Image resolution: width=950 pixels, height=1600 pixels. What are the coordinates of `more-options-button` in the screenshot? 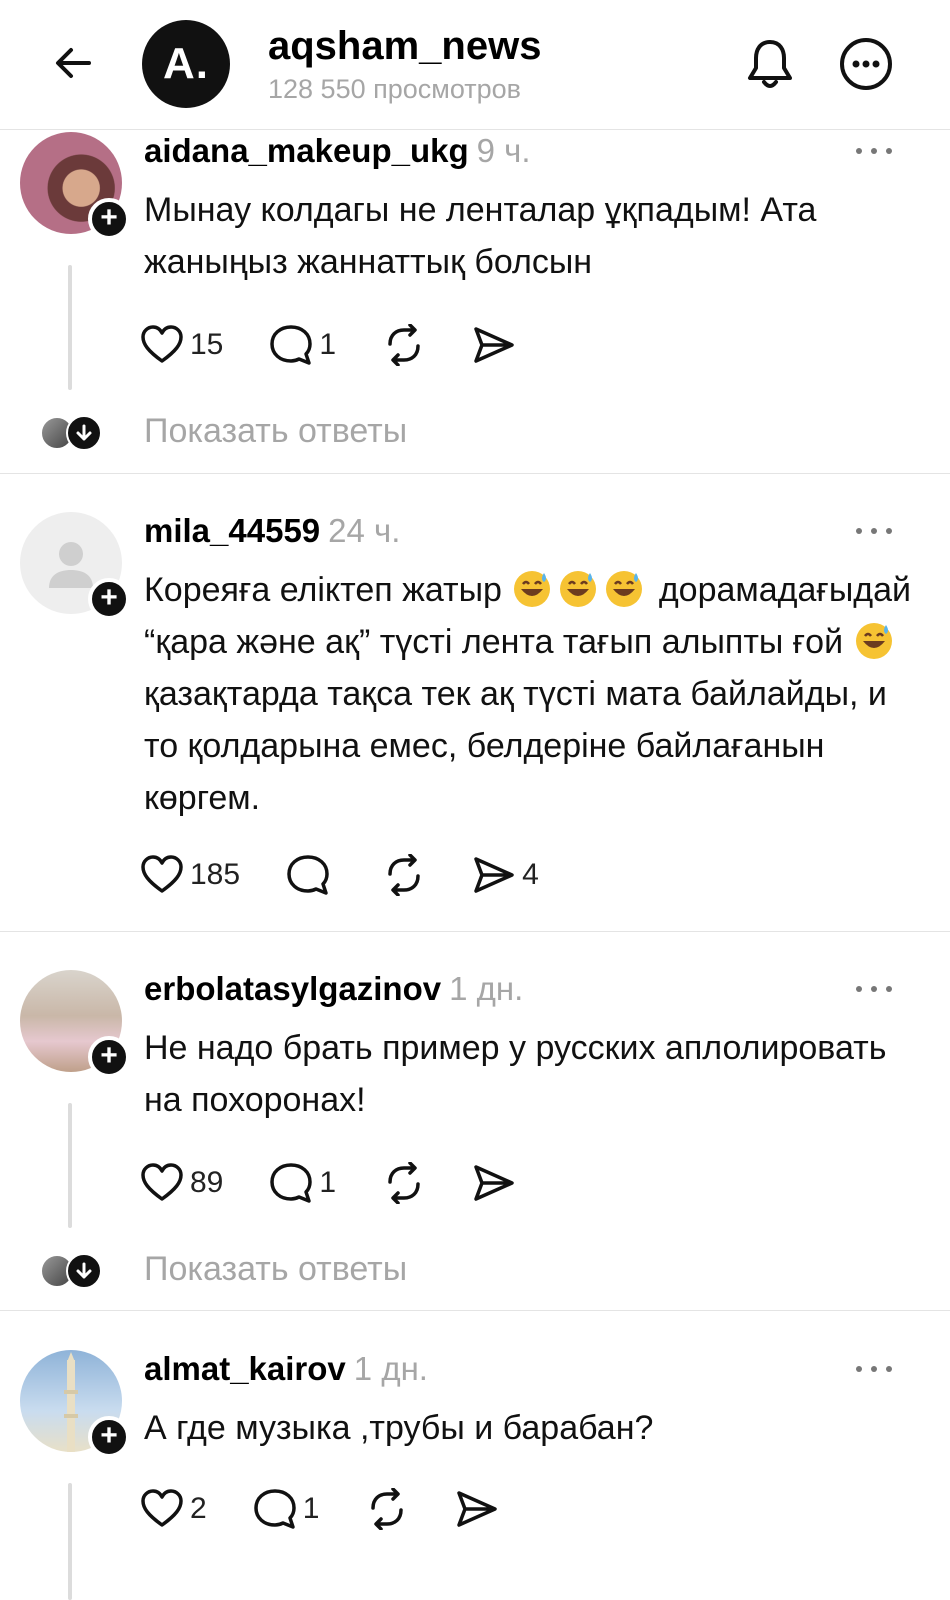 It's located at (866, 64).